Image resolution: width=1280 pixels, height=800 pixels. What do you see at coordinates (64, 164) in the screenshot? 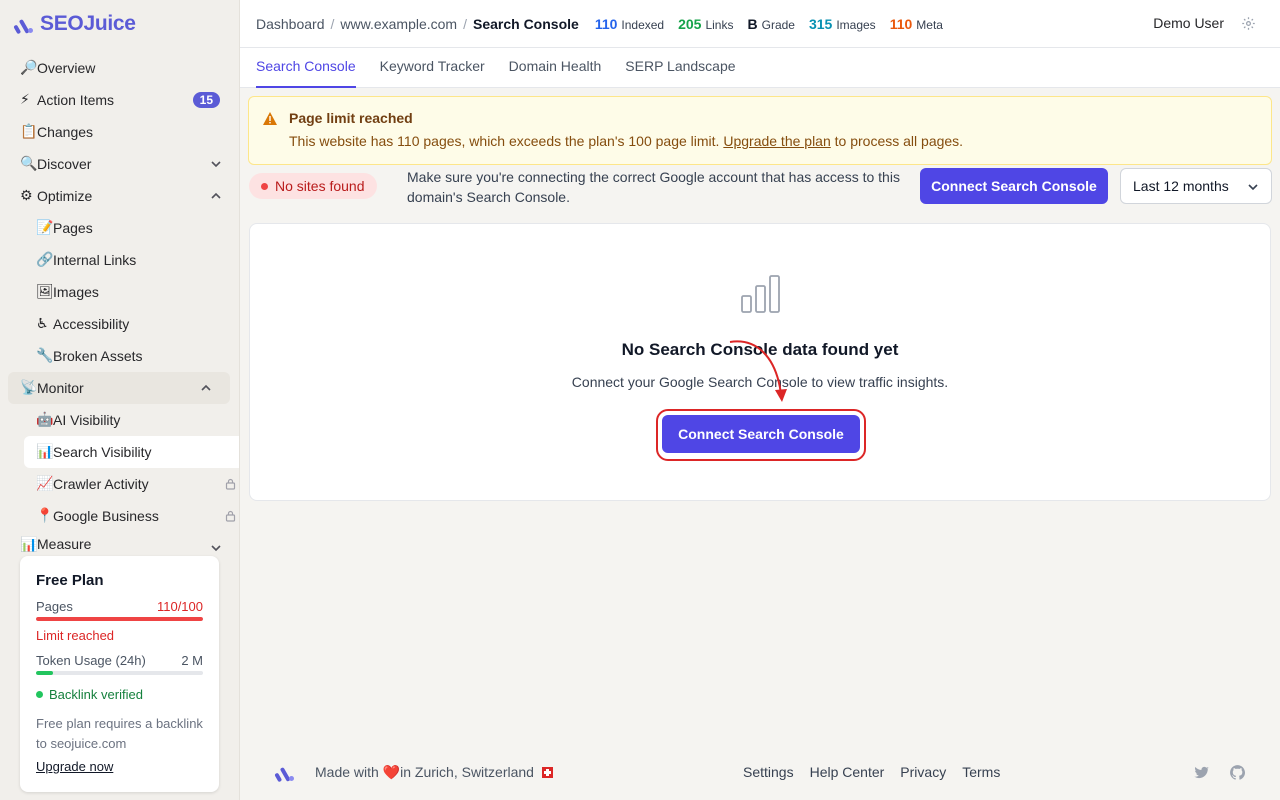
I see `sidebar-item-label: Discover` at bounding box center [64, 164].